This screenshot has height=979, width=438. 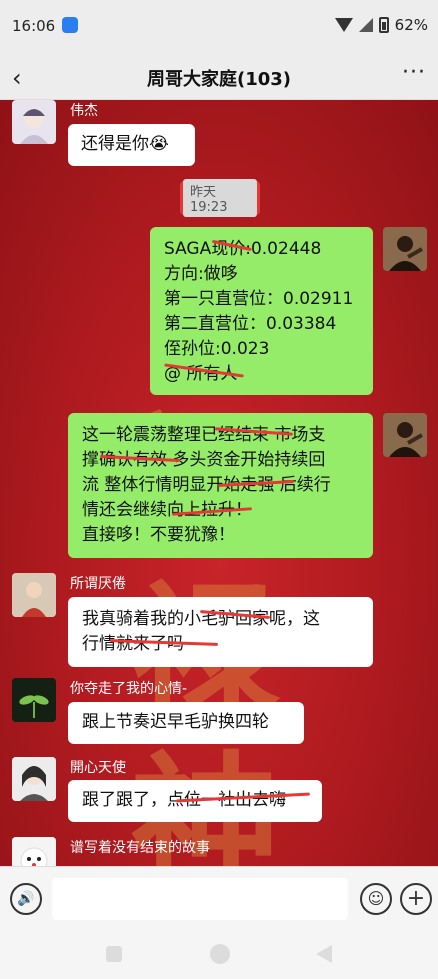 I want to click on back-icon, so click(x=324, y=954).